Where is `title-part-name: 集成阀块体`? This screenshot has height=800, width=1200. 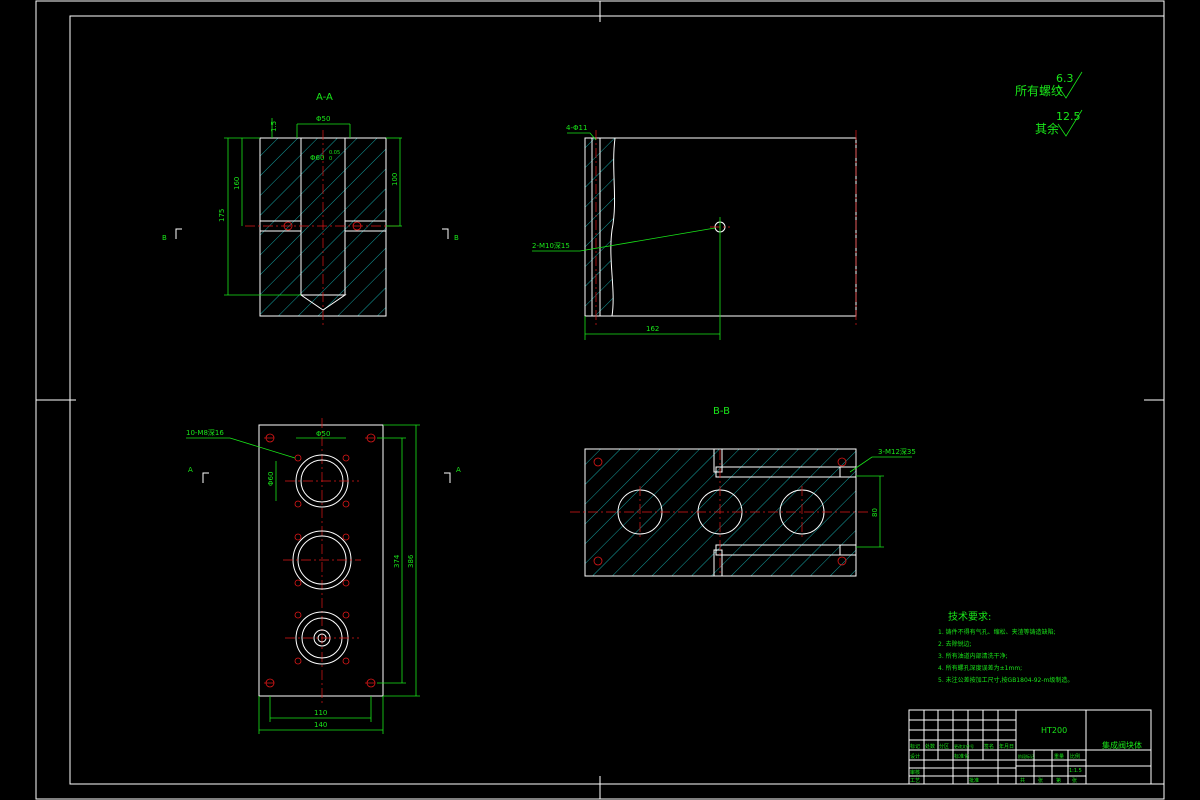 title-part-name: 集成阀块体 is located at coordinates (1122, 745).